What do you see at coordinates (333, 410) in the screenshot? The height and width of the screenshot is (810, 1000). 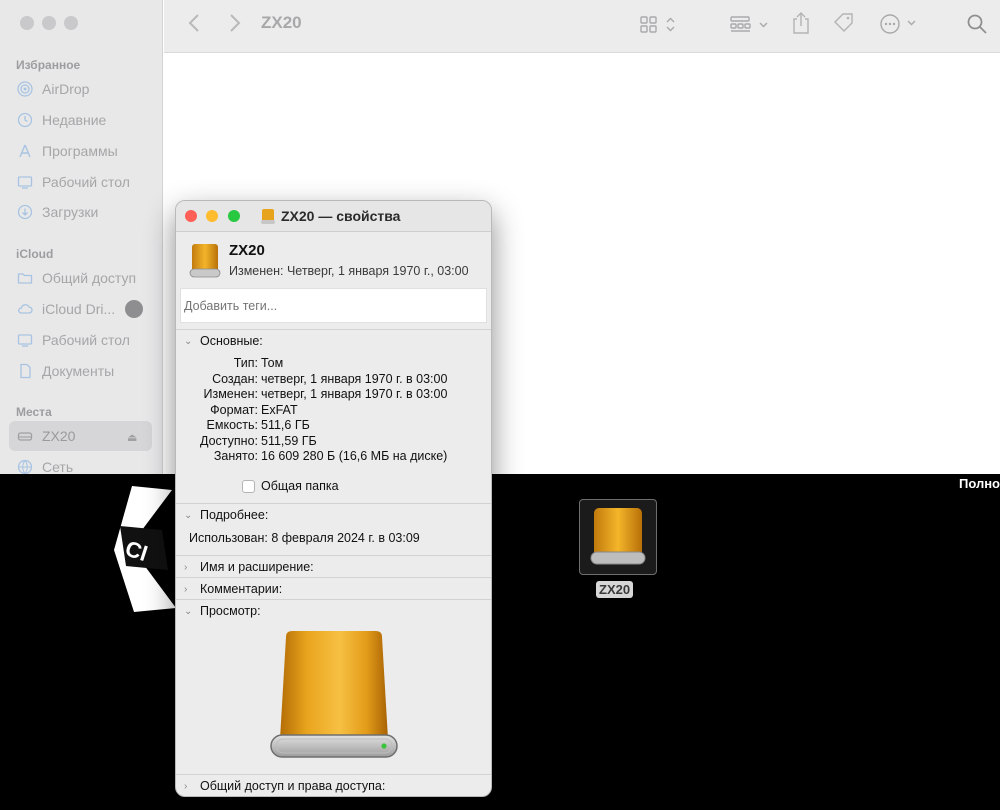 I see `info-row-format: Формат: ExFAT` at bounding box center [333, 410].